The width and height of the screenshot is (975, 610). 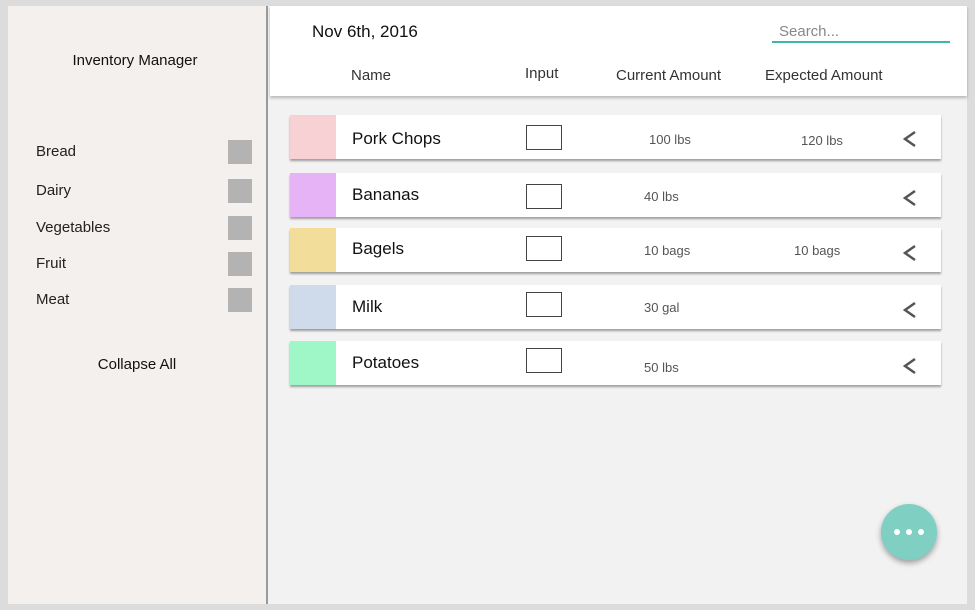 What do you see at coordinates (822, 140) in the screenshot?
I see `expected-amount: 120 lbs` at bounding box center [822, 140].